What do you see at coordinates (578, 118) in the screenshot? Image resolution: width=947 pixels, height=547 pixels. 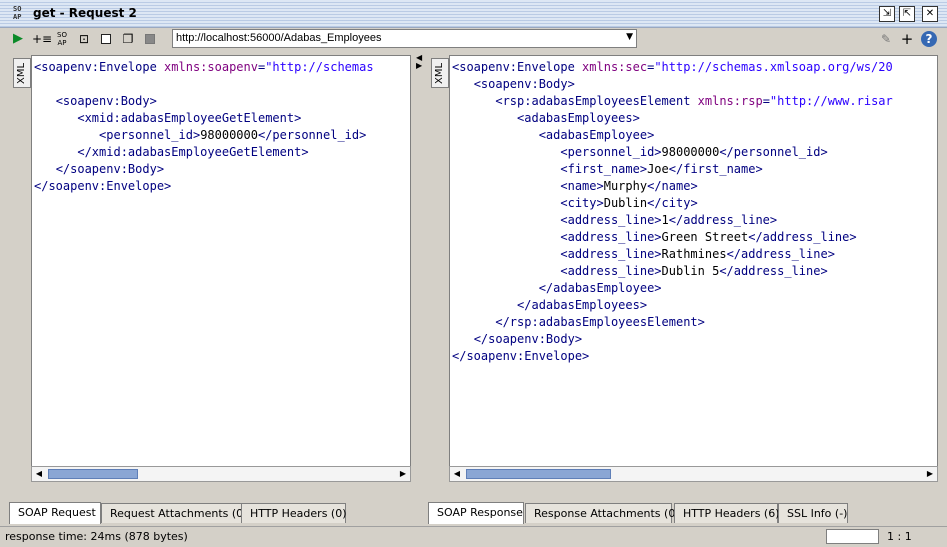 I see `xml-token: <adabasEmployees>` at bounding box center [578, 118].